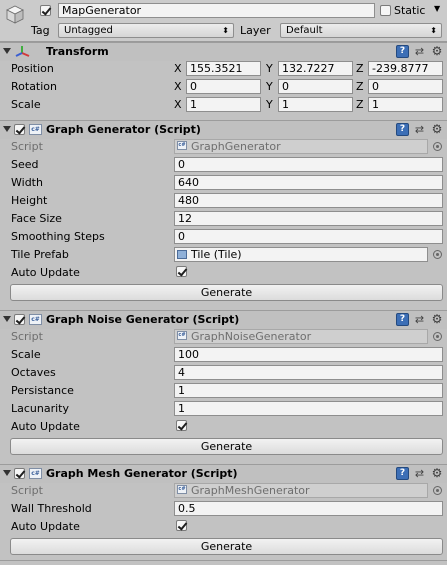 This screenshot has width=447, height=565. Describe the element at coordinates (32, 68) in the screenshot. I see `position-label: Position` at that location.